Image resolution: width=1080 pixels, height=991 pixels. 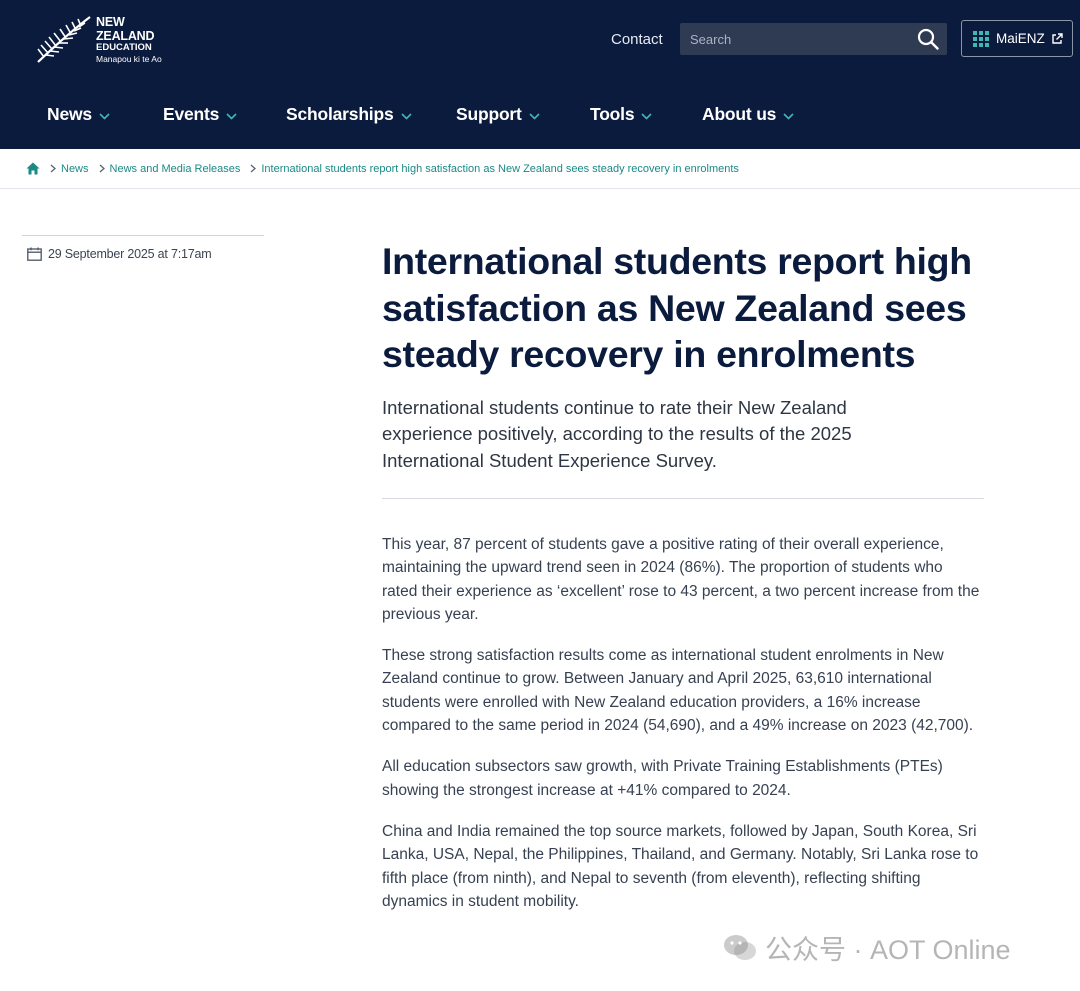 What do you see at coordinates (130, 254) in the screenshot?
I see `publish-date-text: 29 September 2025 at 7:17am` at bounding box center [130, 254].